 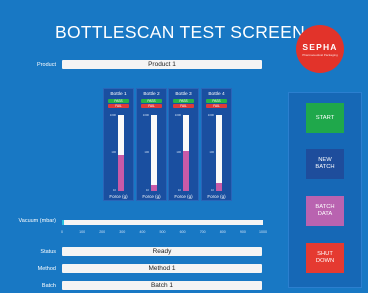 I want to click on vacuum-tick-label: 0, so click(x=62, y=232).